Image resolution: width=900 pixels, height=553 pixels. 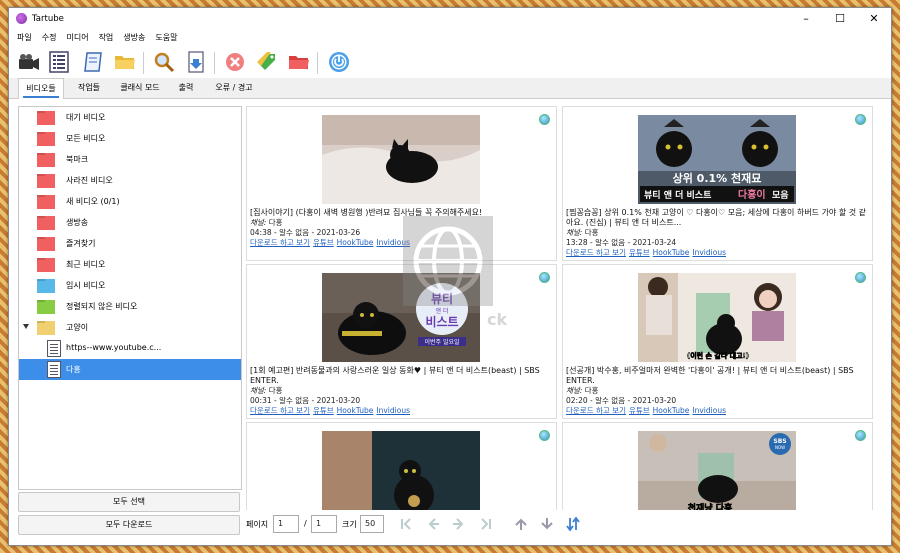 What do you see at coordinates (130, 222) in the screenshot?
I see `sidebar-item-livestreams: 생방송` at bounding box center [130, 222].